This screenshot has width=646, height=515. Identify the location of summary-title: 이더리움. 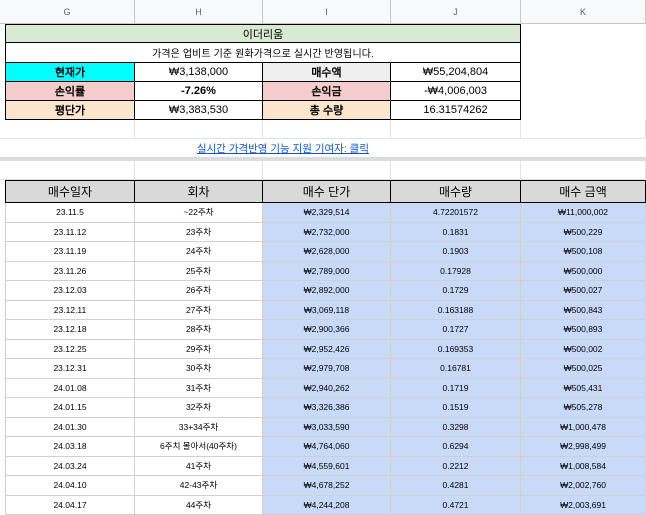
(263, 33).